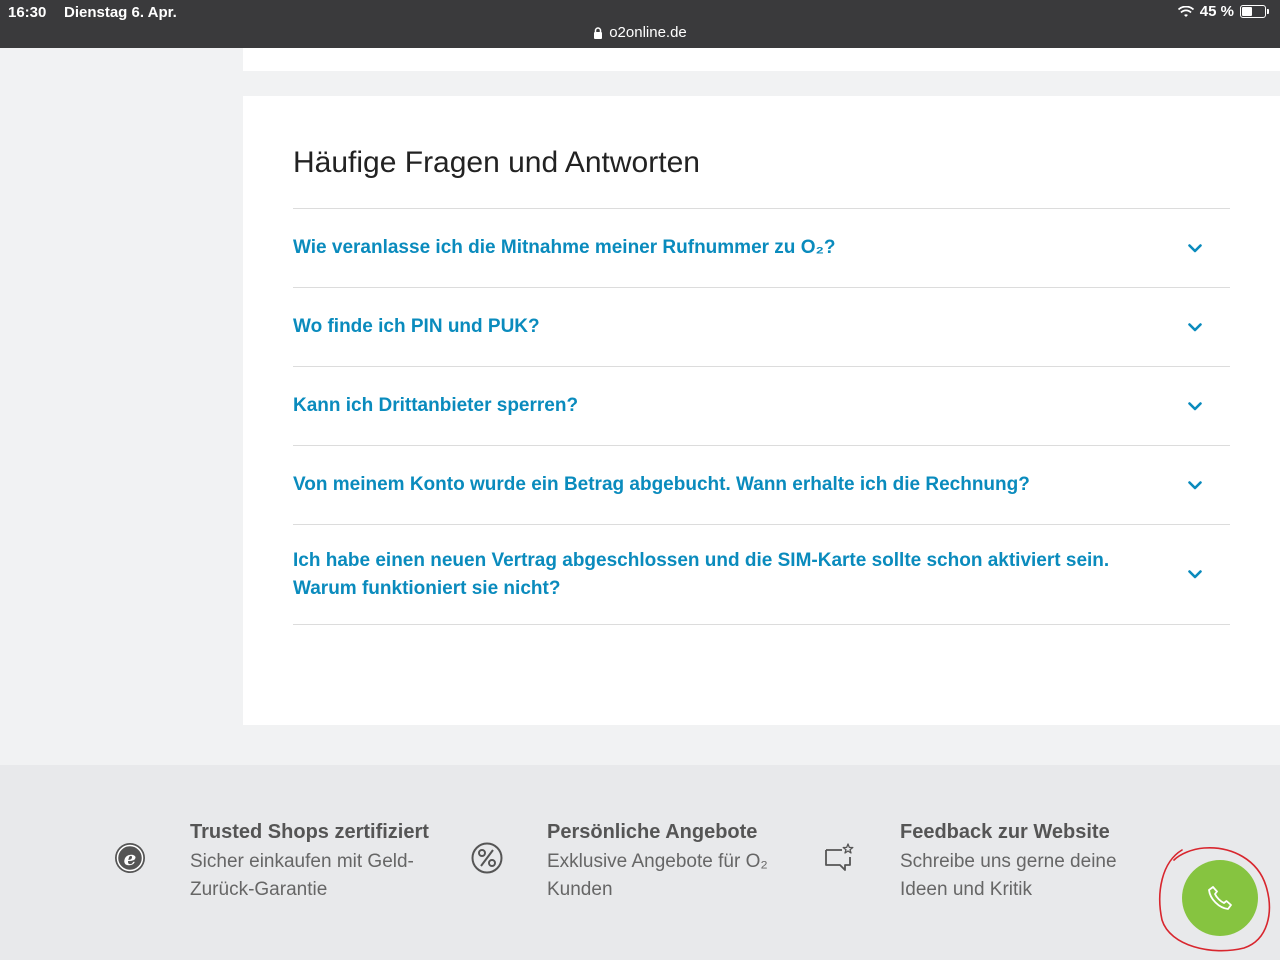 This screenshot has width=1280, height=960. I want to click on phone-icon, so click(1220, 898).